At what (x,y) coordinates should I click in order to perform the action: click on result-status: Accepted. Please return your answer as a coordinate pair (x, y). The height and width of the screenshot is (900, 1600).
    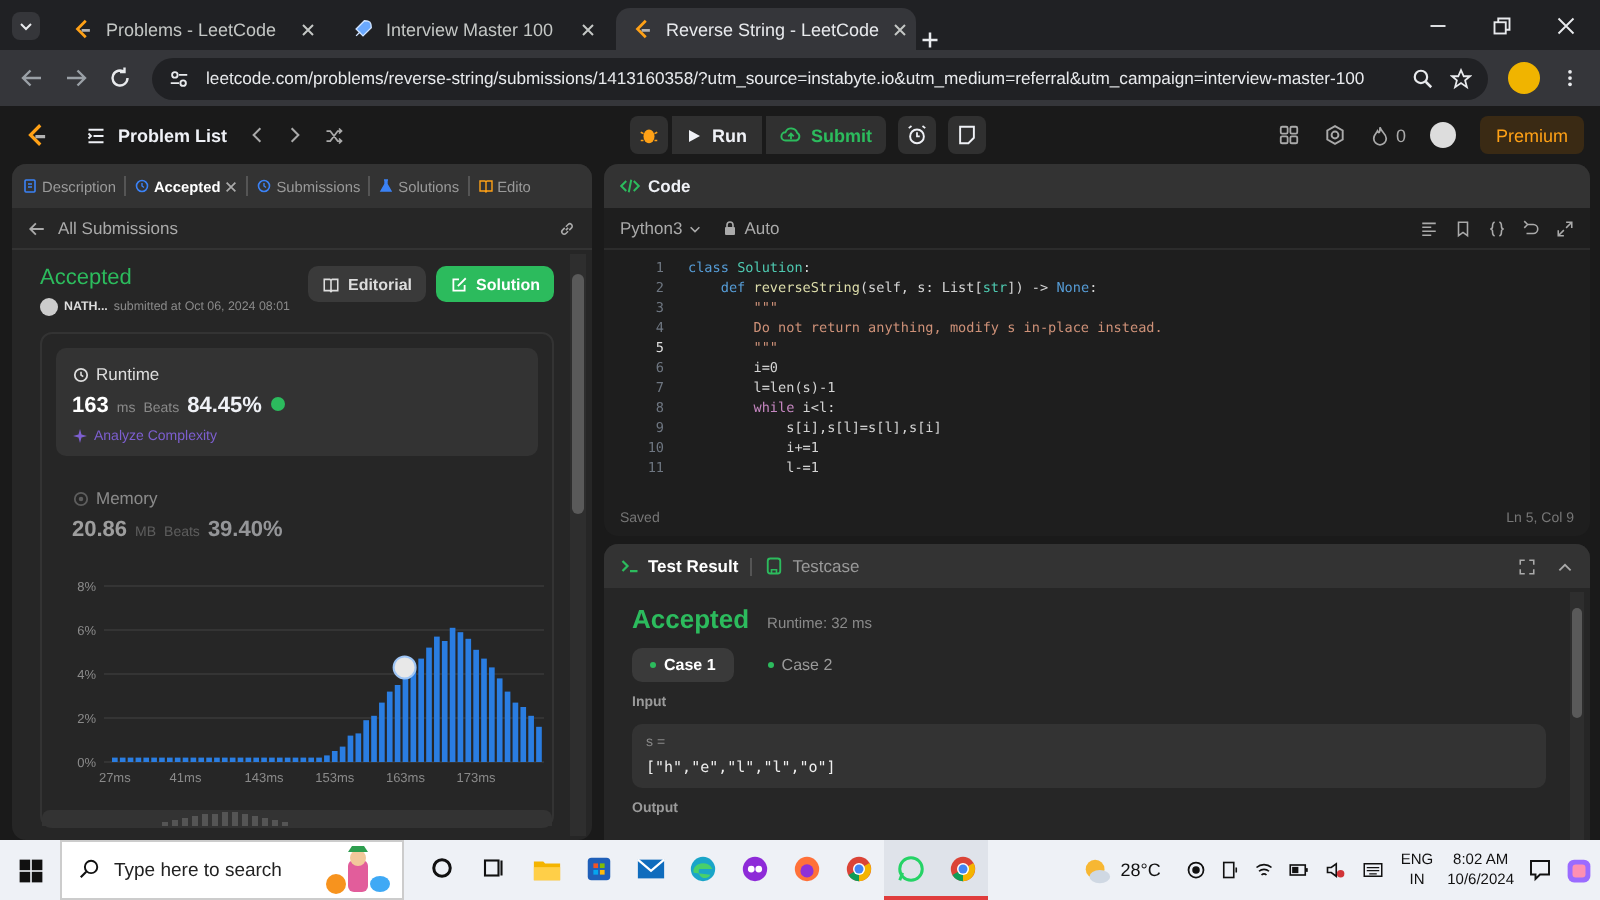
    Looking at the image, I should click on (691, 619).